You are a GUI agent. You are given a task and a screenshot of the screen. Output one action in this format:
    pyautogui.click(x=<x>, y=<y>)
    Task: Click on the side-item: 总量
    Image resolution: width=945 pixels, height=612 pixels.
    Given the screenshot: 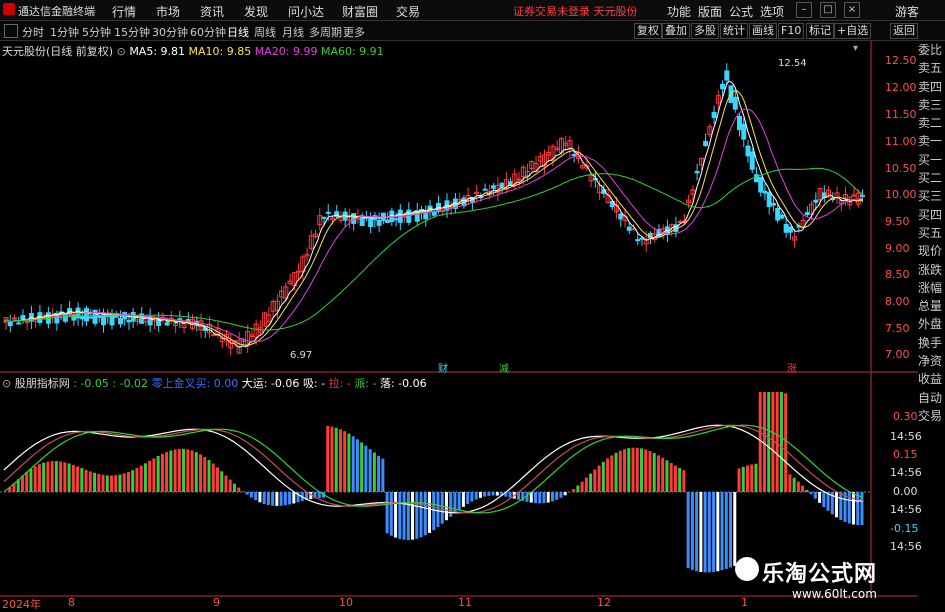 What is the action you would take?
    pyautogui.click(x=931, y=306)
    